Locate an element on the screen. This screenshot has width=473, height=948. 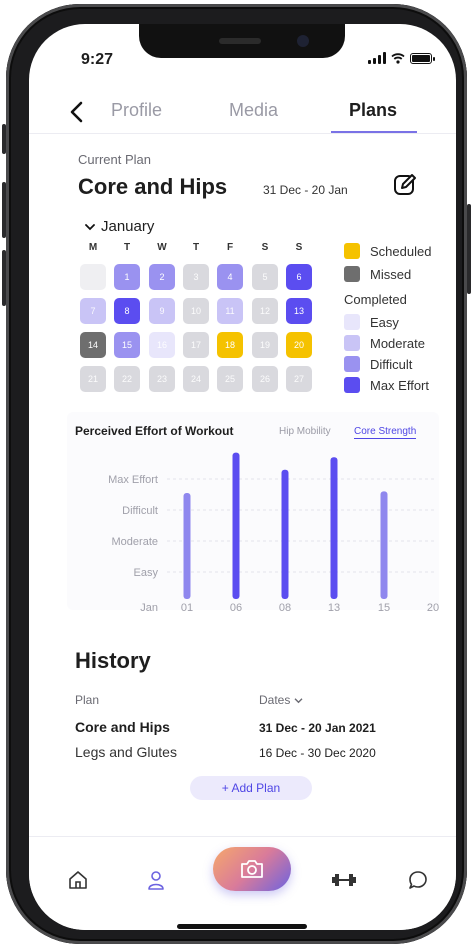
wifi-icon is located at coordinates (398, 58).